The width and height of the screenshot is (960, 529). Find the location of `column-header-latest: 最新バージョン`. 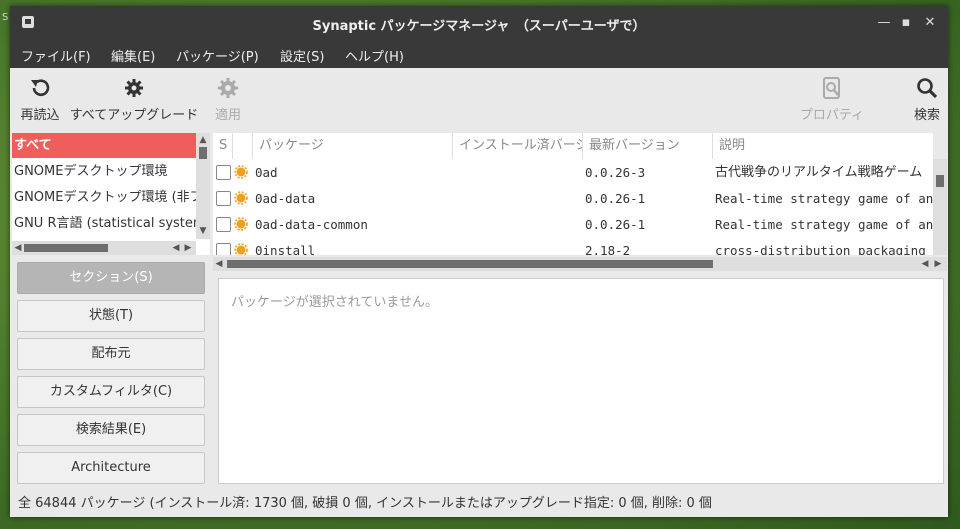

column-header-latest: 最新バージョン is located at coordinates (648, 146).